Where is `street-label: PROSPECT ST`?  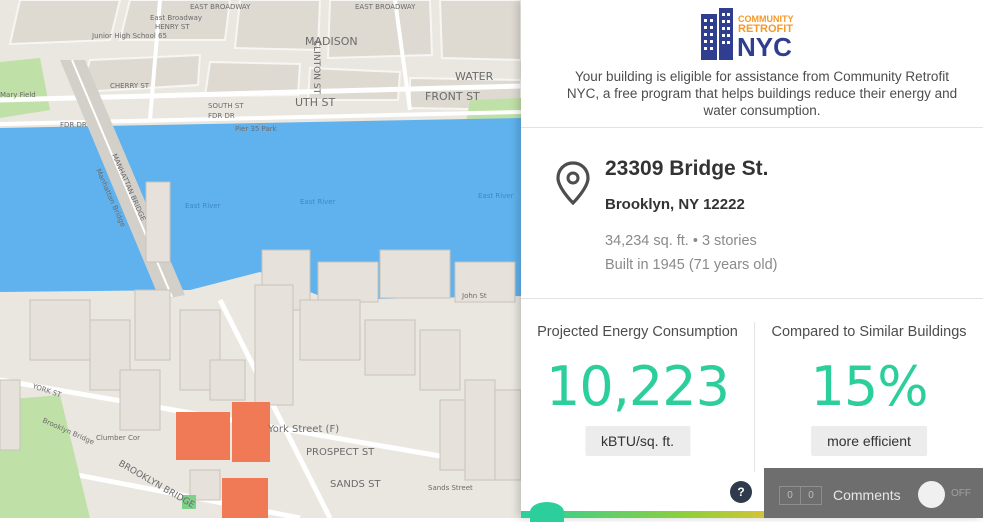
street-label: PROSPECT ST is located at coordinates (340, 452).